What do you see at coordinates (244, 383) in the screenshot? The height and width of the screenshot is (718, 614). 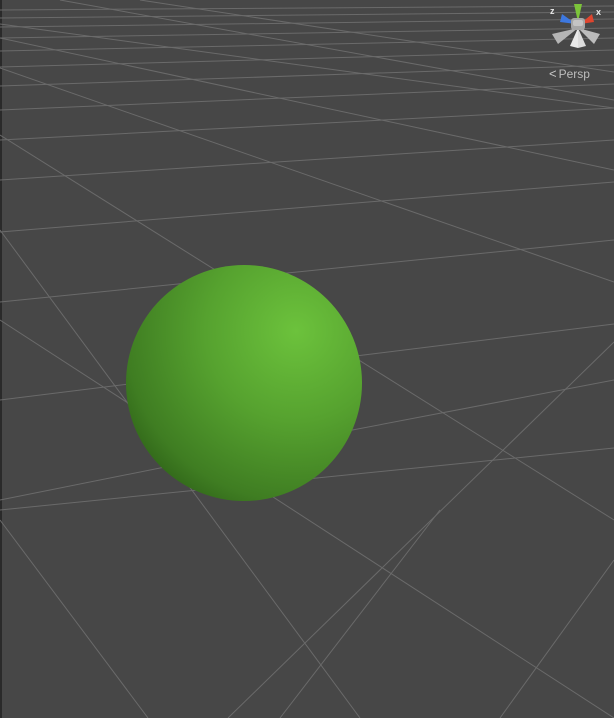 I see `green-sphere` at bounding box center [244, 383].